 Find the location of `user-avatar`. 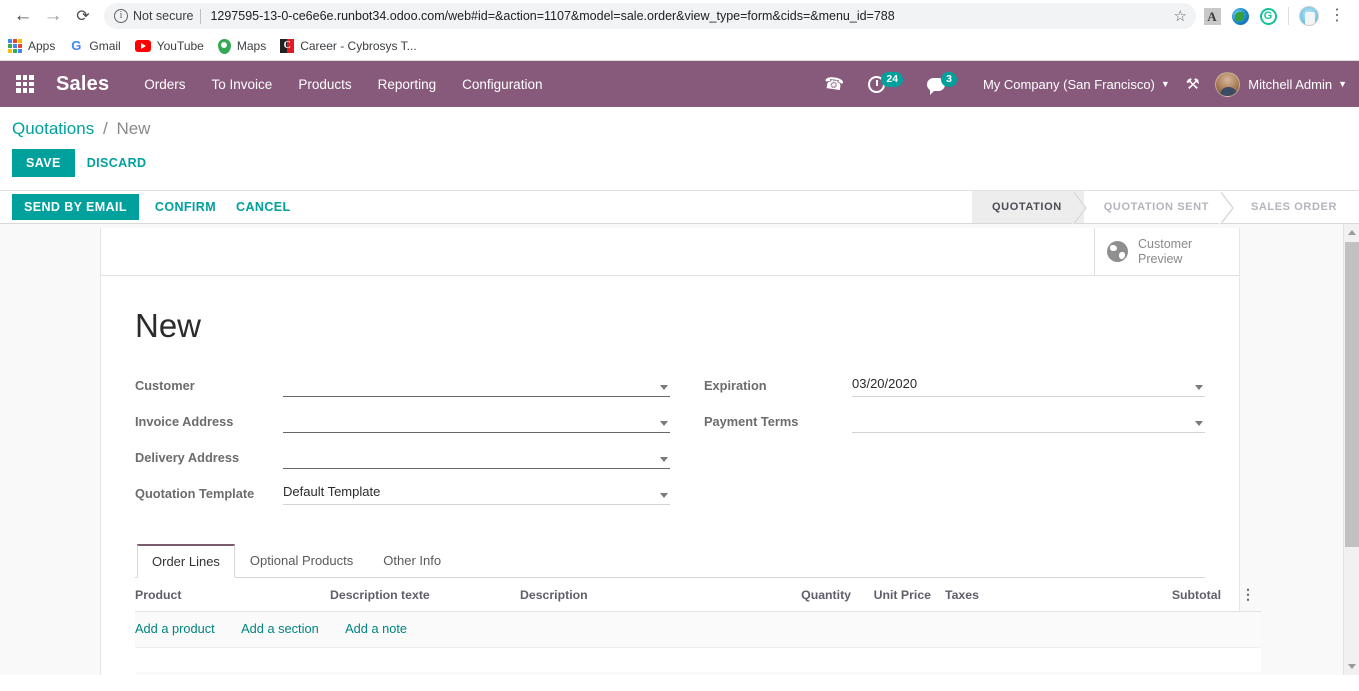

user-avatar is located at coordinates (1228, 84).